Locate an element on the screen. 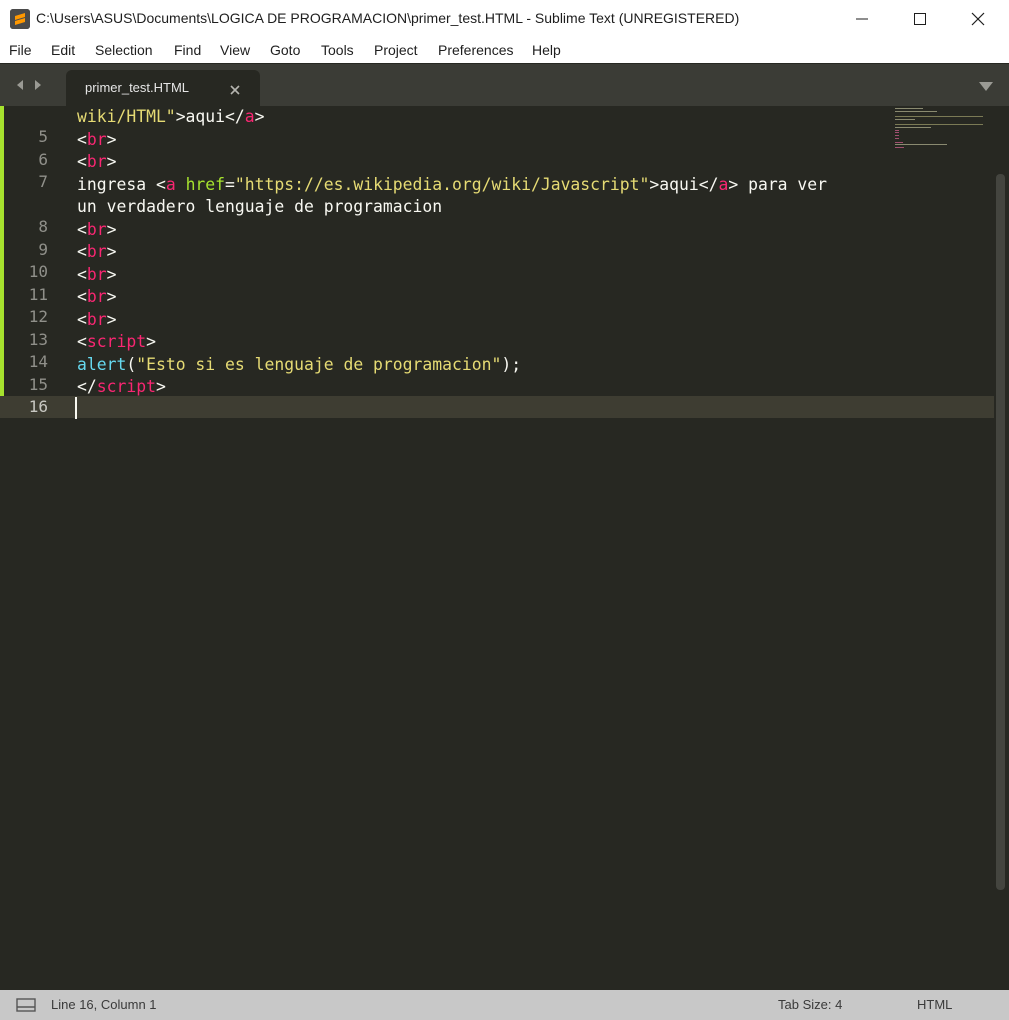  minimap is located at coordinates (945, 136).